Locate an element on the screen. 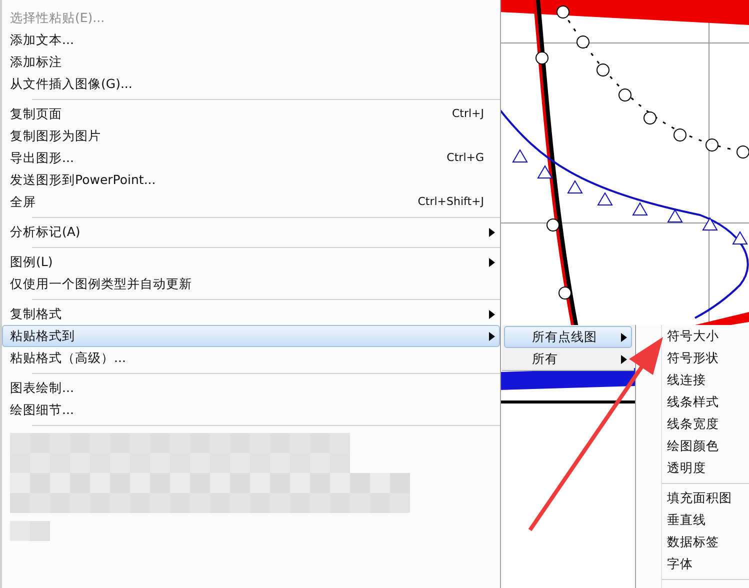  menu-item: 数据标签 is located at coordinates (692, 542).